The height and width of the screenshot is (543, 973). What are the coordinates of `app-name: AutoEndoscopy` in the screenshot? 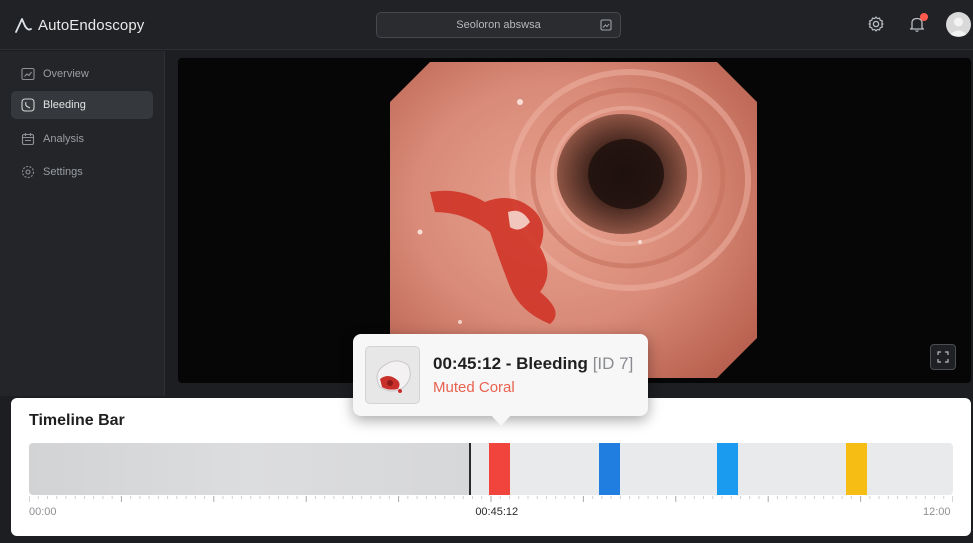 It's located at (91, 25).